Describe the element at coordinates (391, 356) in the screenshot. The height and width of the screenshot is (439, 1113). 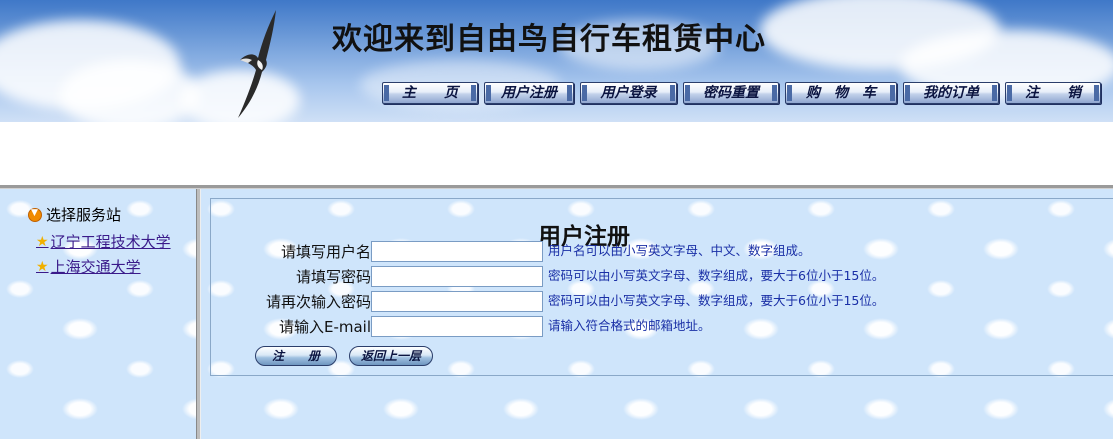
I see `back-button: 返回上一层` at that location.